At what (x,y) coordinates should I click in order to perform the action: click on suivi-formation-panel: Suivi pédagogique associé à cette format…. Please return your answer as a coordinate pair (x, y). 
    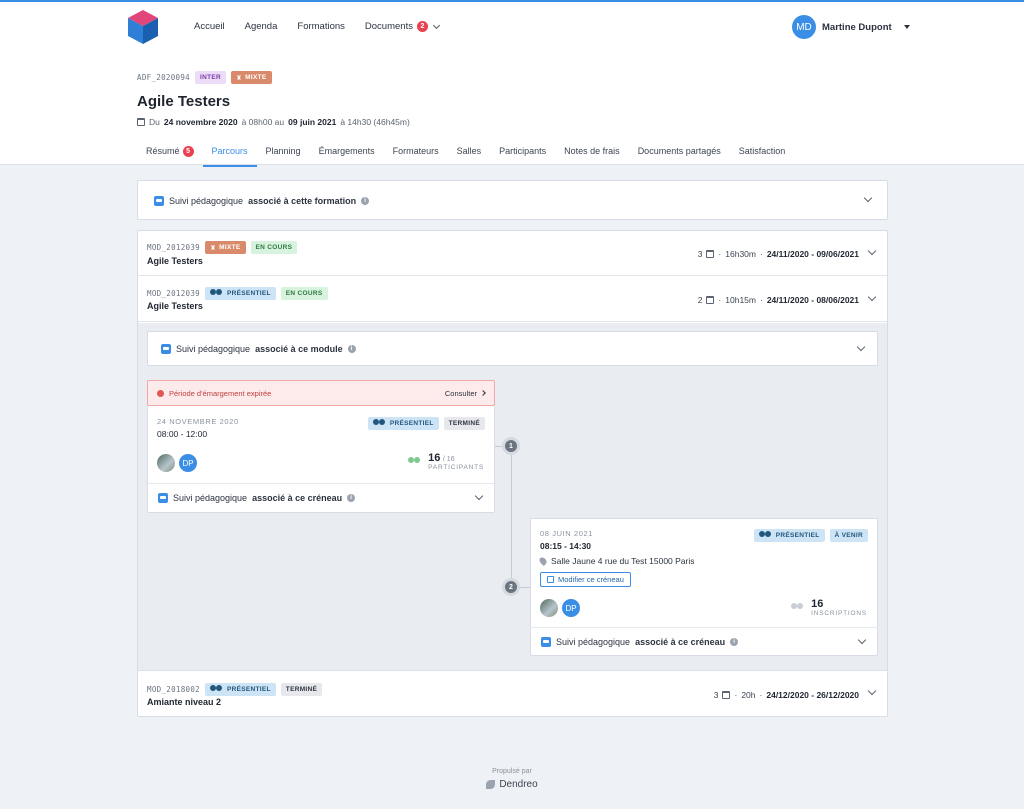
    Looking at the image, I should click on (512, 200).